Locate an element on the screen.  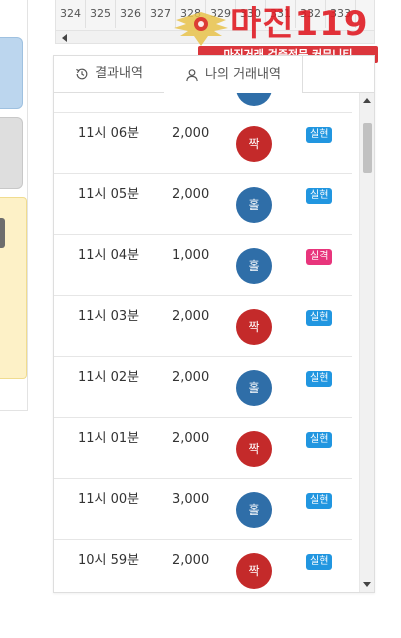
scroll-down-icon is located at coordinates (367, 584).